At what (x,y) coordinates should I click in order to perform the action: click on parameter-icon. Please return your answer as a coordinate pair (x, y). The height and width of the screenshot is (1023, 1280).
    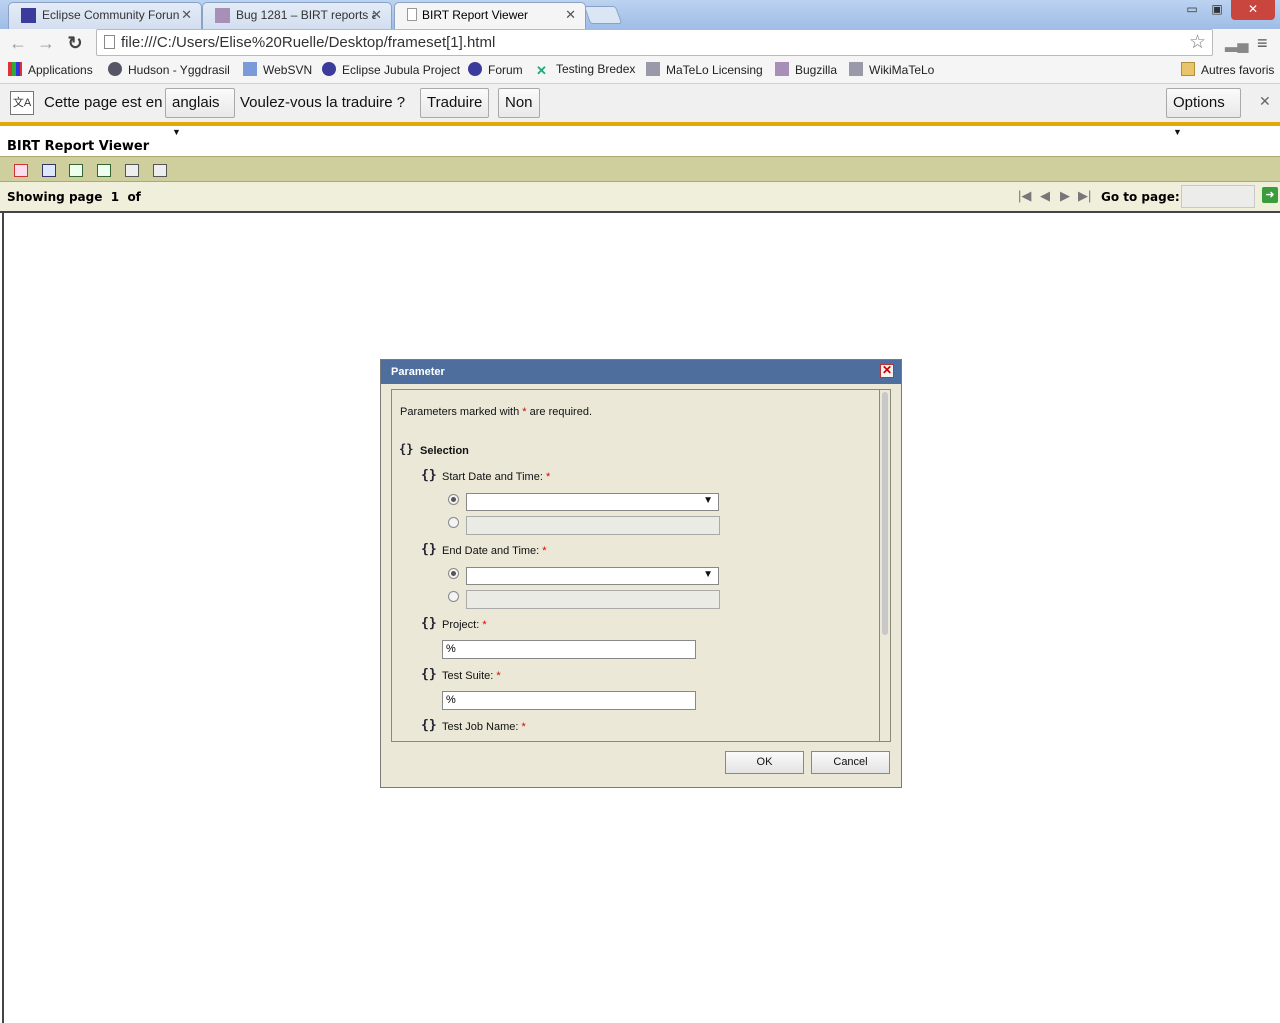
    Looking at the image, I should click on (49, 170).